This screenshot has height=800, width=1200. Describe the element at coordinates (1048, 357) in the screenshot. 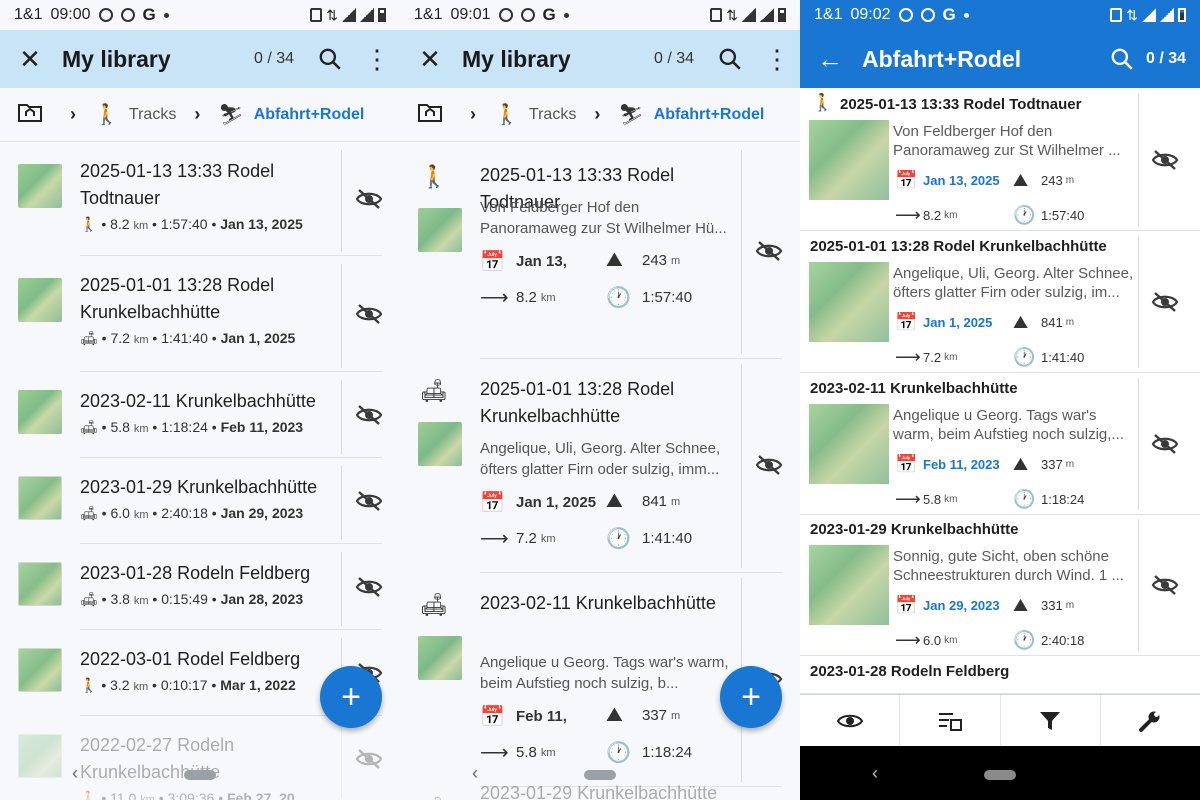

I see `item-stat-dur: 🕐 1:41:40` at that location.